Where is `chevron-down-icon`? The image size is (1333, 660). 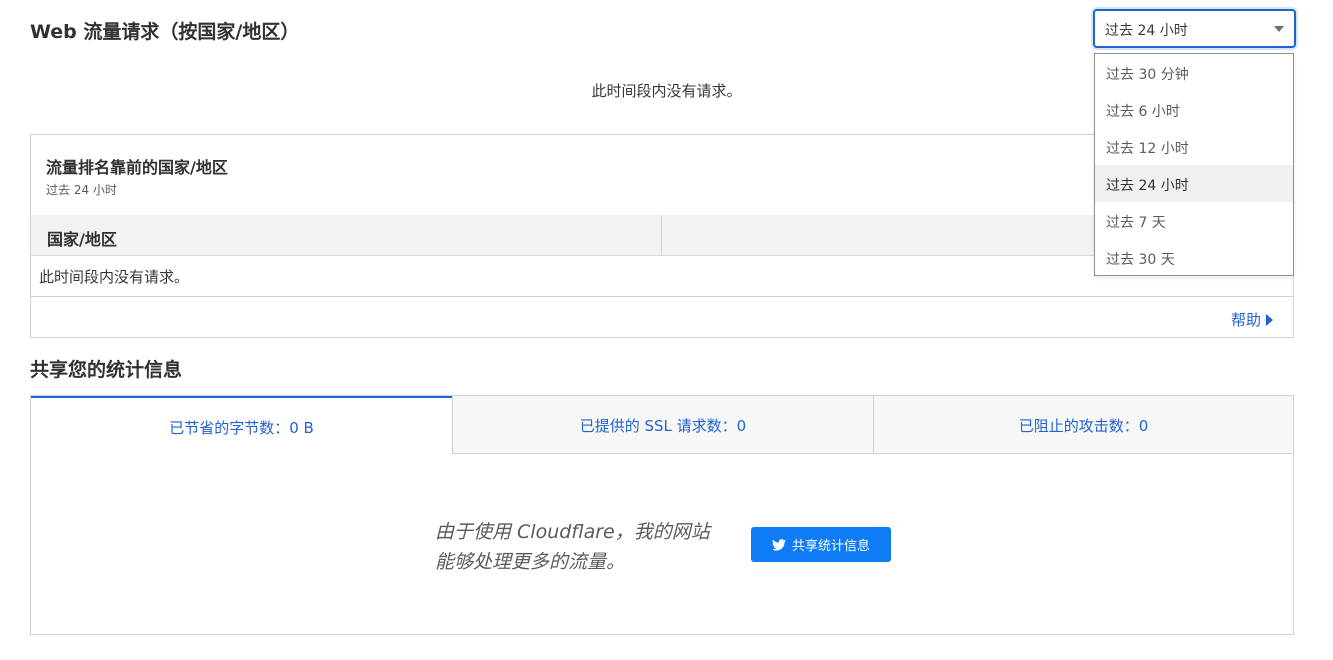
chevron-down-icon is located at coordinates (1279, 29).